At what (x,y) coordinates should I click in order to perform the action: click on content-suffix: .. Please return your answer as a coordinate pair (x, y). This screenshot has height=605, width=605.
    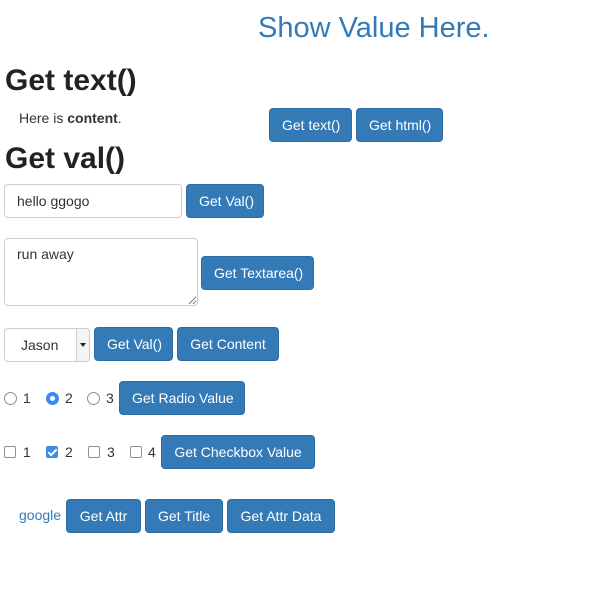
    Looking at the image, I should click on (119, 118).